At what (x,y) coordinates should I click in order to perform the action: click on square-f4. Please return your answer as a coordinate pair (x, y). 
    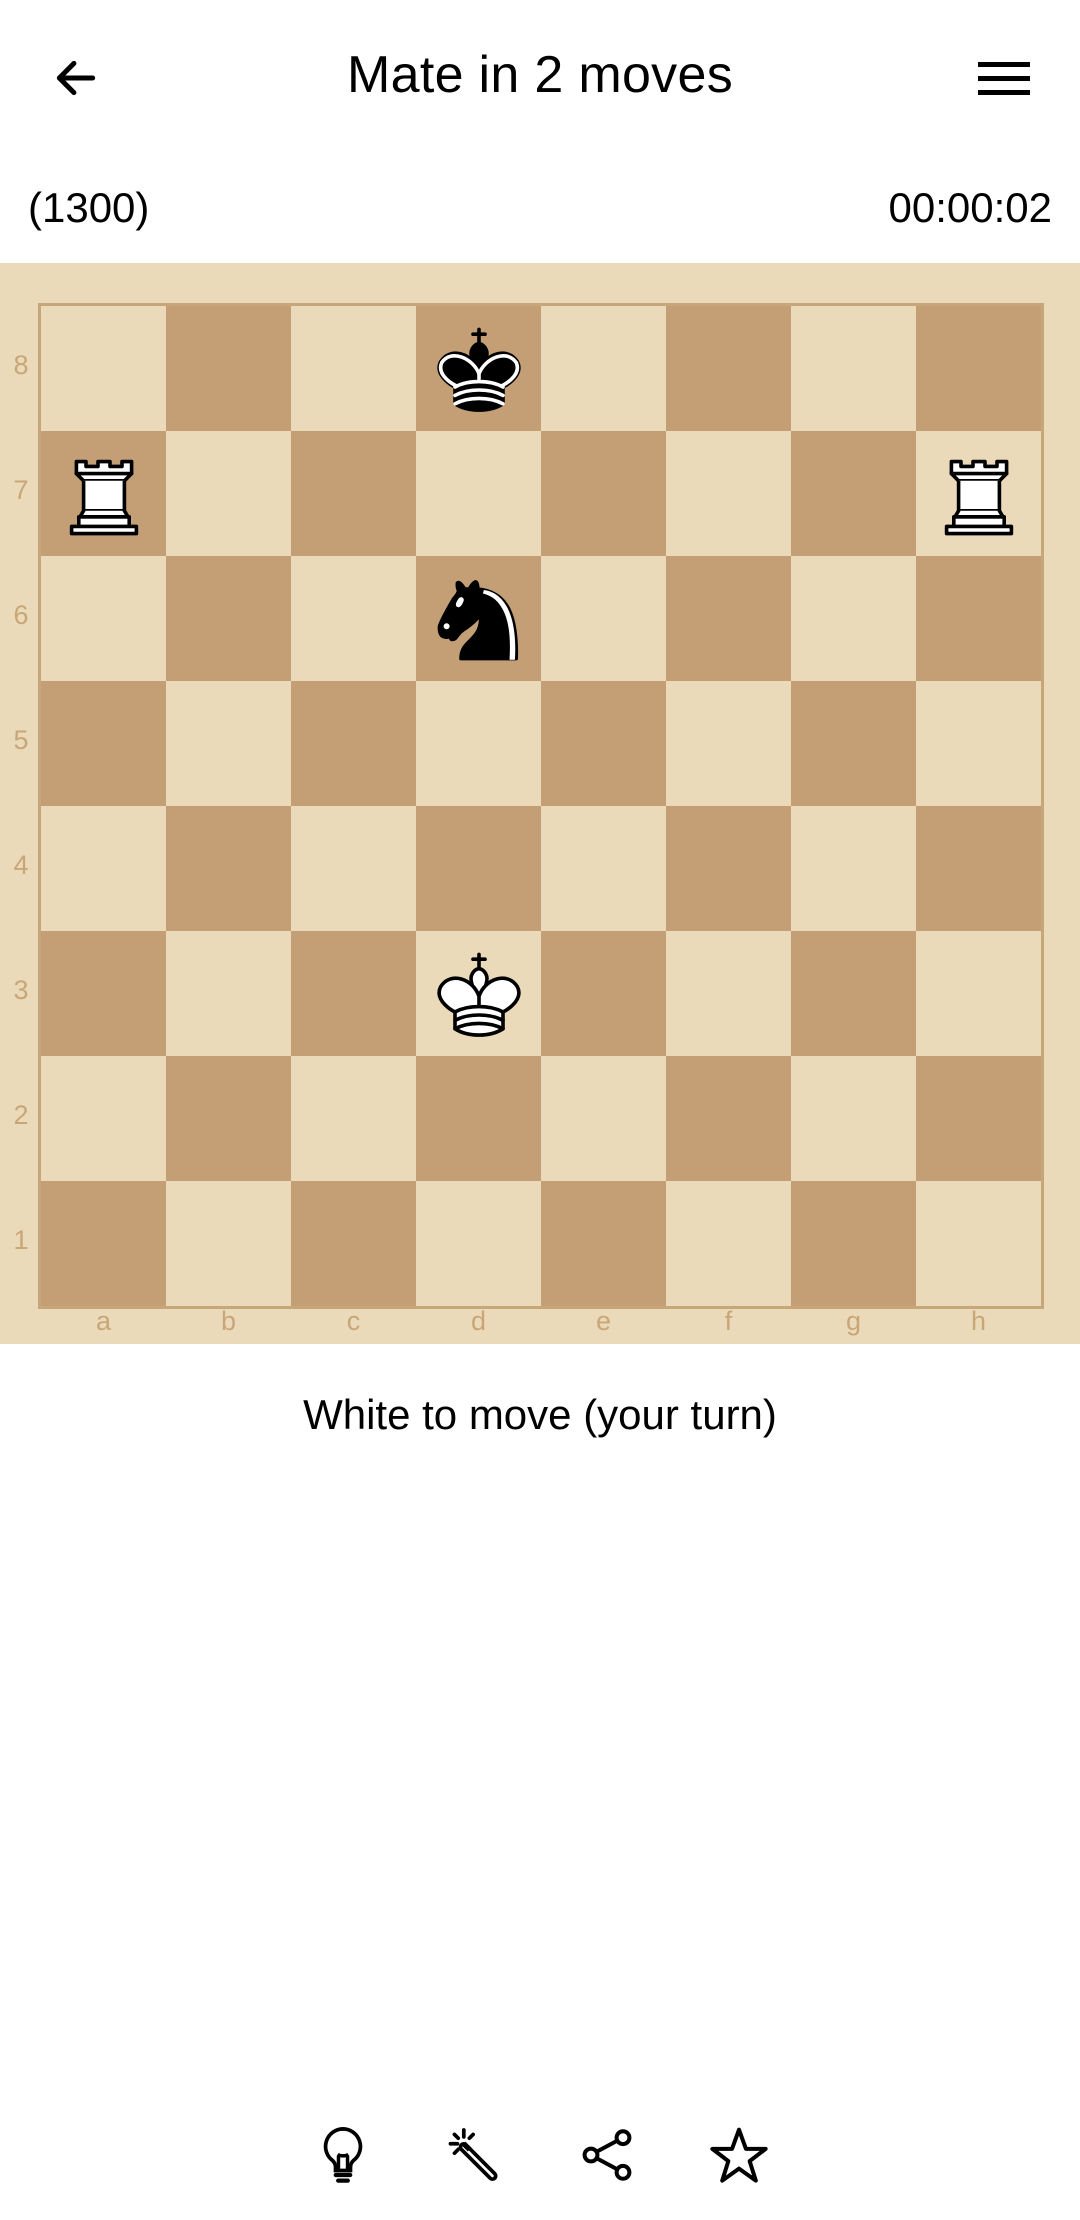
    Looking at the image, I should click on (728, 868).